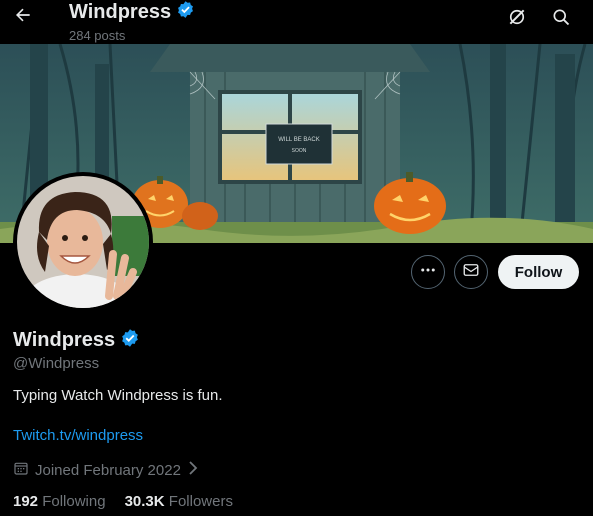 The image size is (593, 516). Describe the element at coordinates (299, 151) in the screenshot. I see `banner-sign-line2: SOON` at that location.